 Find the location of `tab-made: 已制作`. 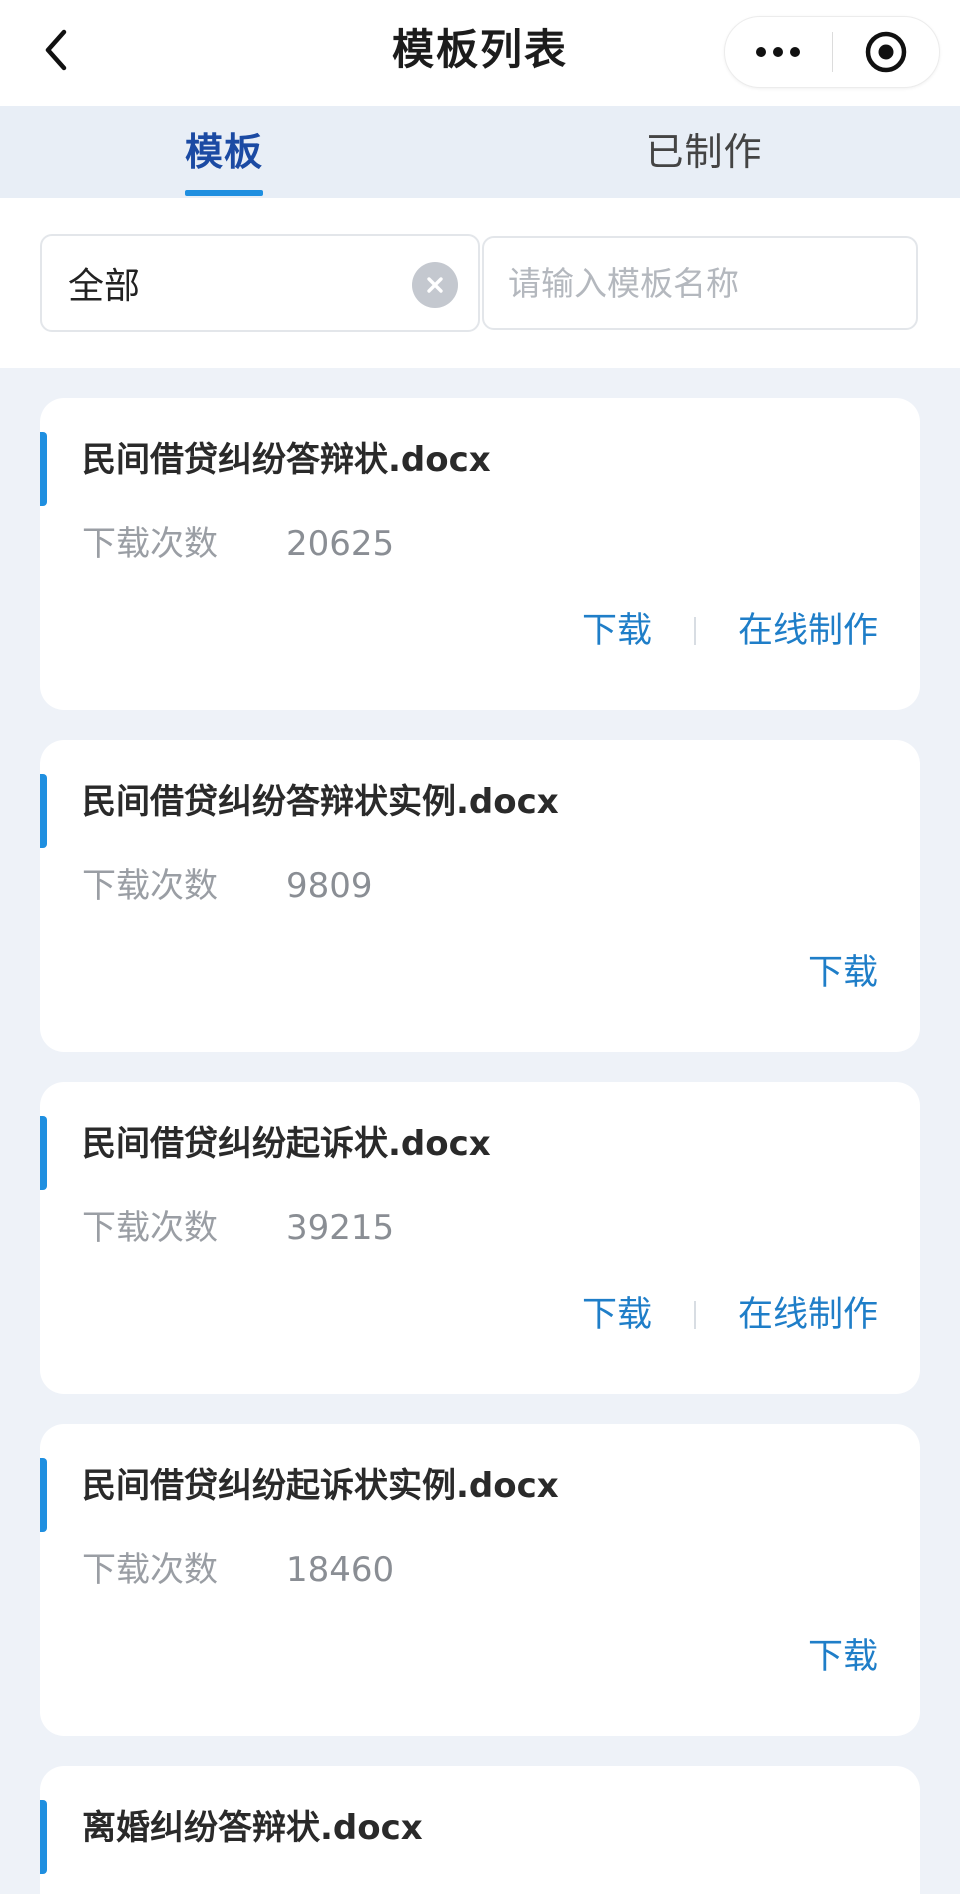

tab-made: 已制作 is located at coordinates (704, 152).